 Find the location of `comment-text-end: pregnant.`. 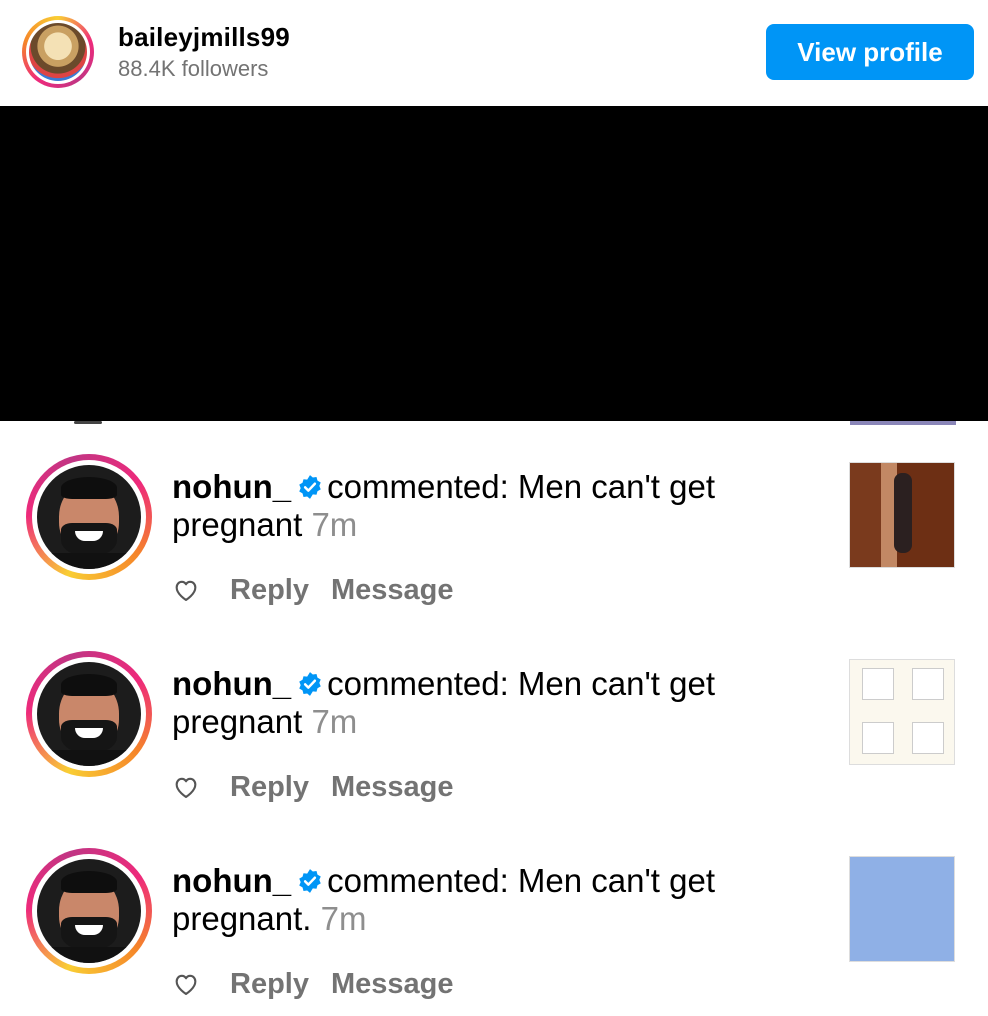

comment-text-end: pregnant. is located at coordinates (242, 918).